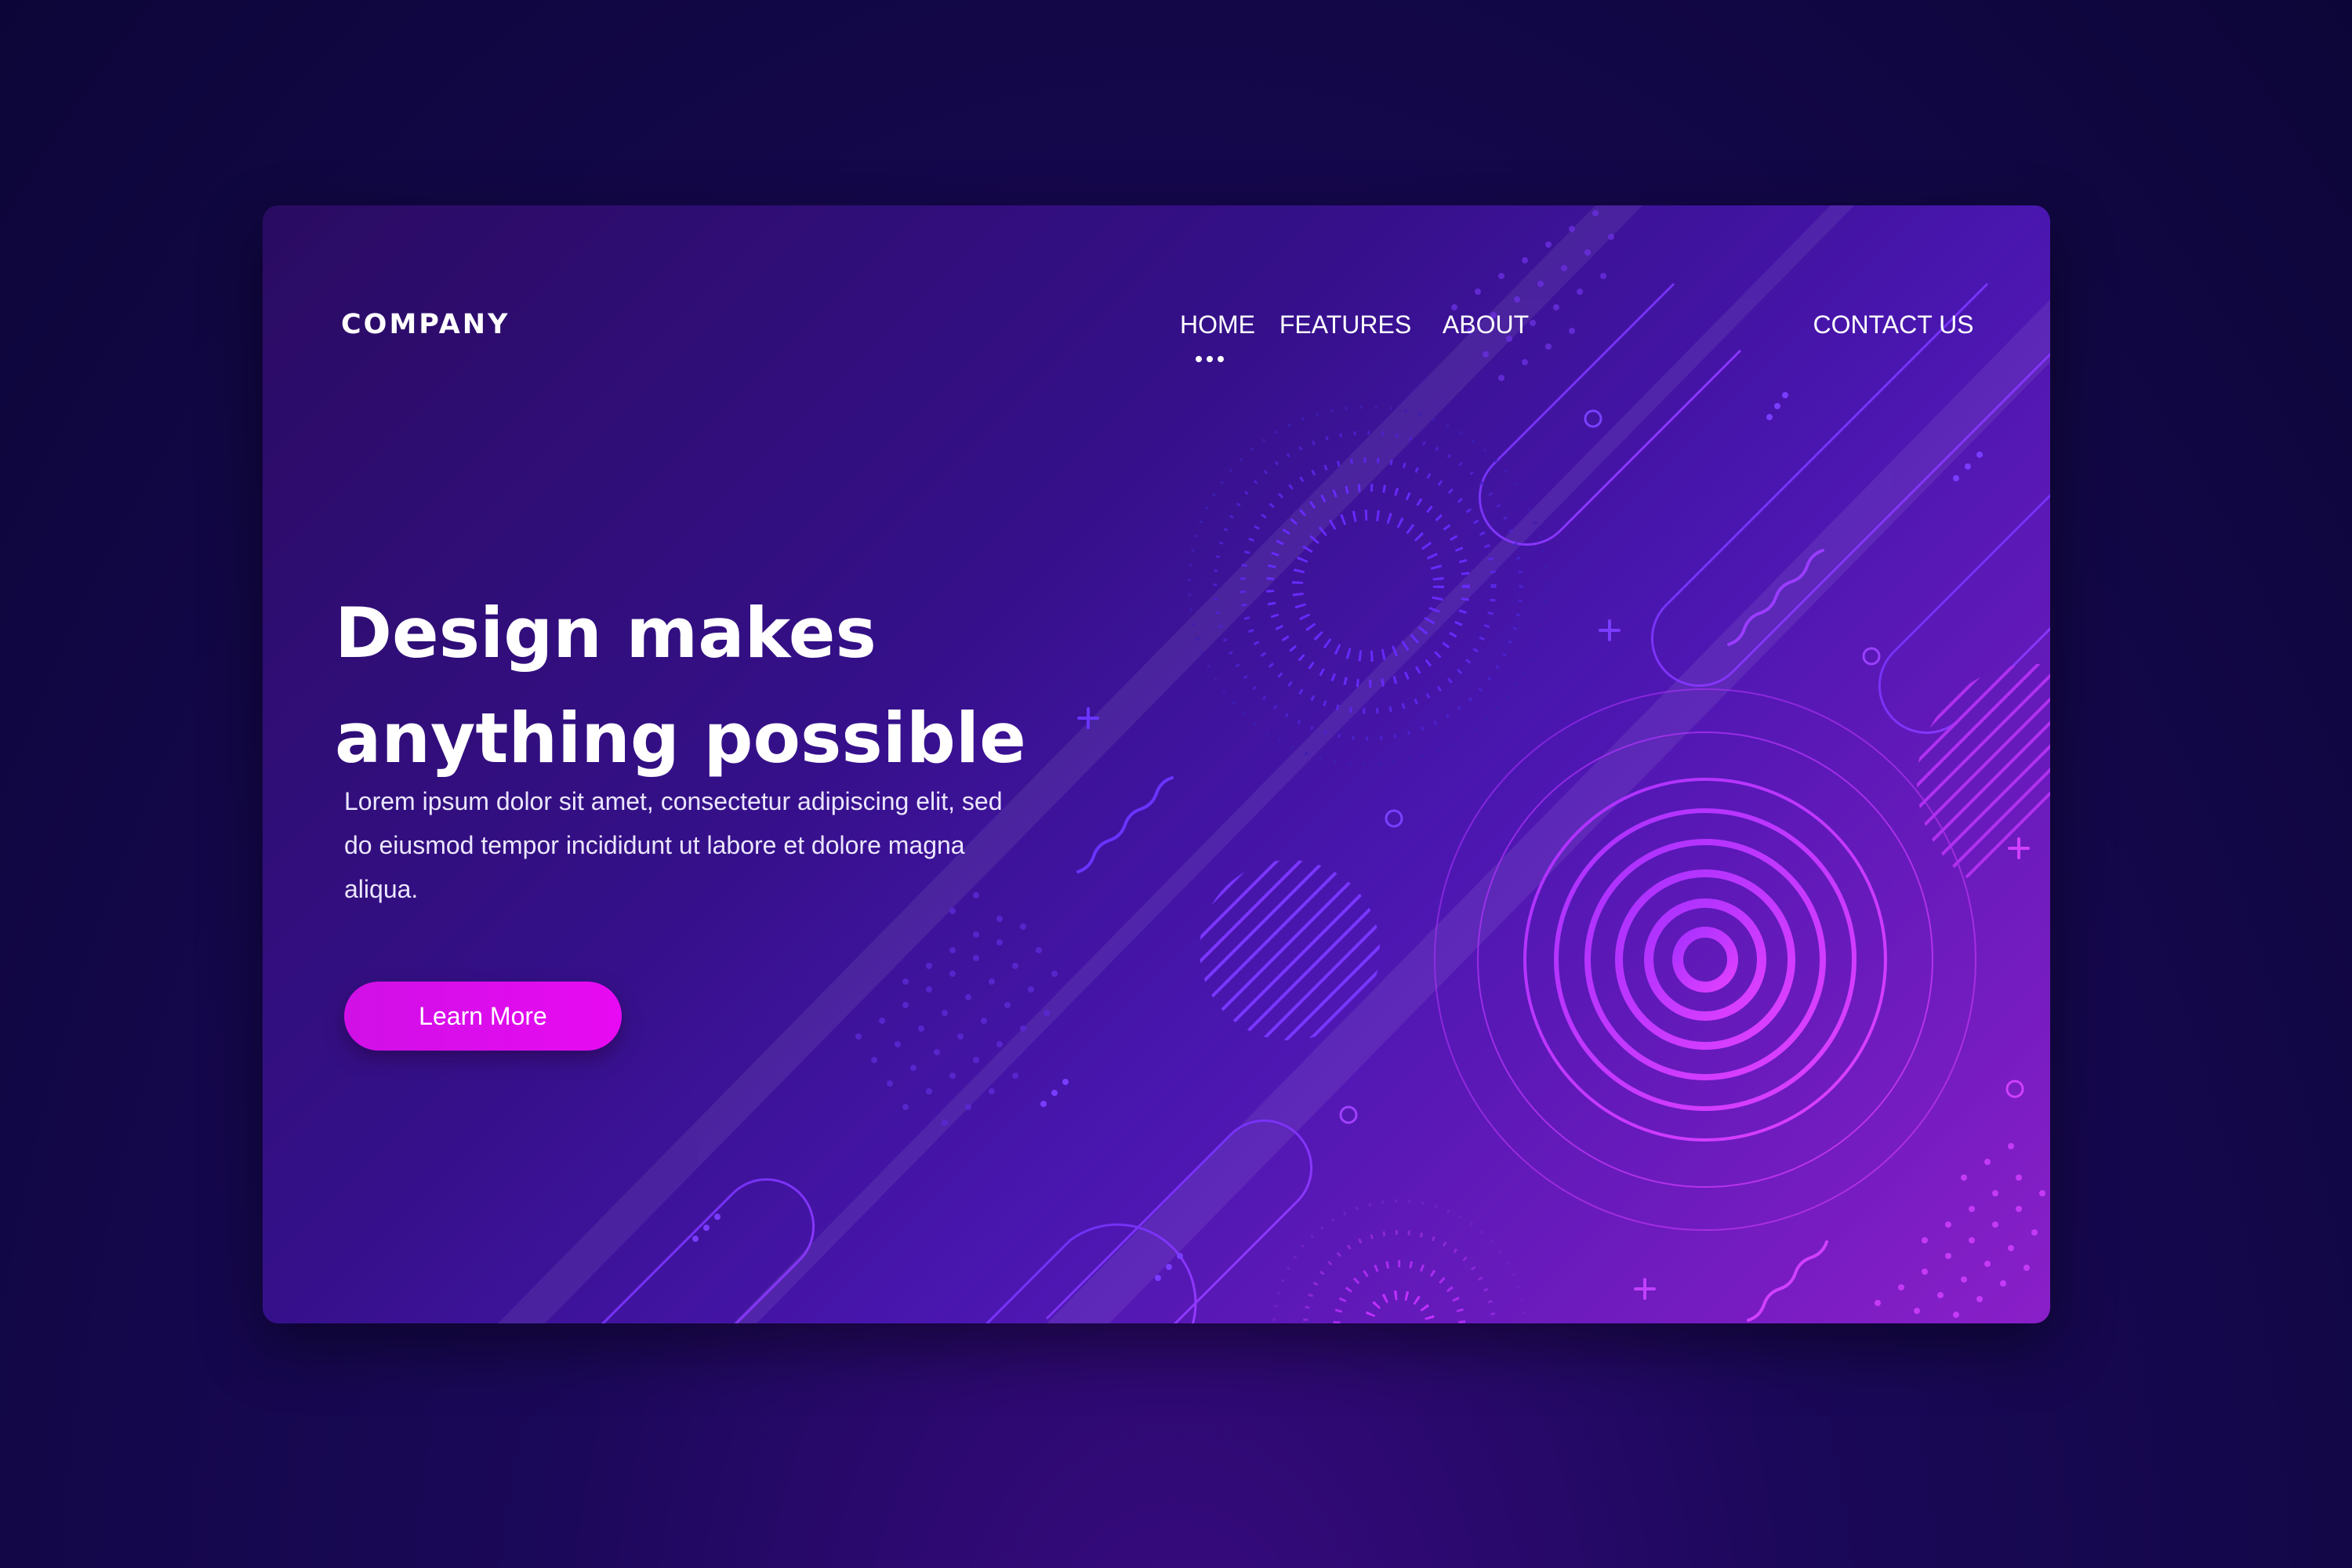 This screenshot has height=1568, width=2352. What do you see at coordinates (1345, 324) in the screenshot?
I see `nav-item-features: FEATURES` at bounding box center [1345, 324].